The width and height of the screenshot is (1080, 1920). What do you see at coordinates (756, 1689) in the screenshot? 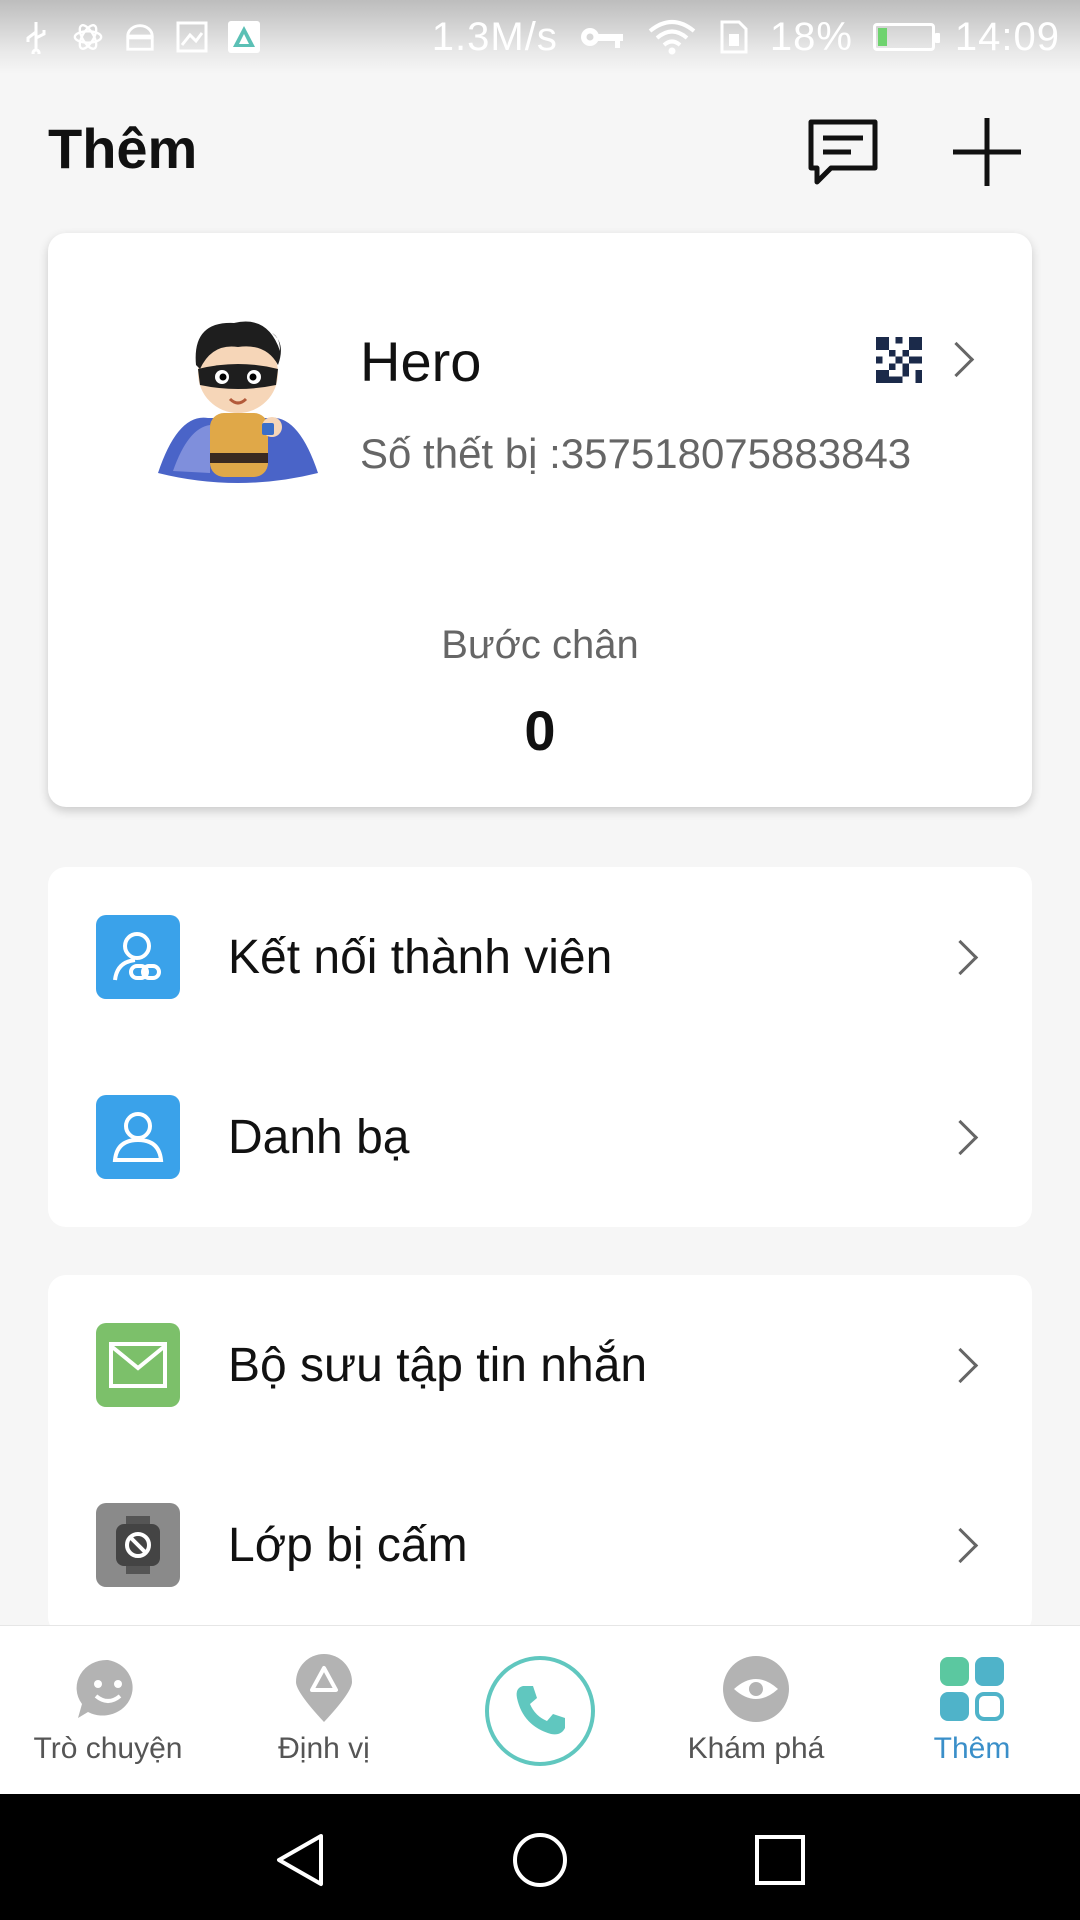
I see `explore-icon` at bounding box center [756, 1689].